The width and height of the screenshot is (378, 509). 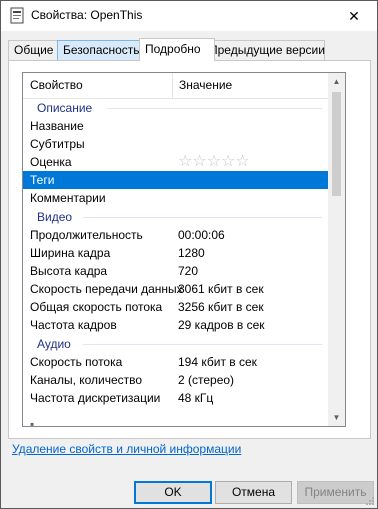 What do you see at coordinates (34, 50) in the screenshot?
I see `tab-general: Общие` at bounding box center [34, 50].